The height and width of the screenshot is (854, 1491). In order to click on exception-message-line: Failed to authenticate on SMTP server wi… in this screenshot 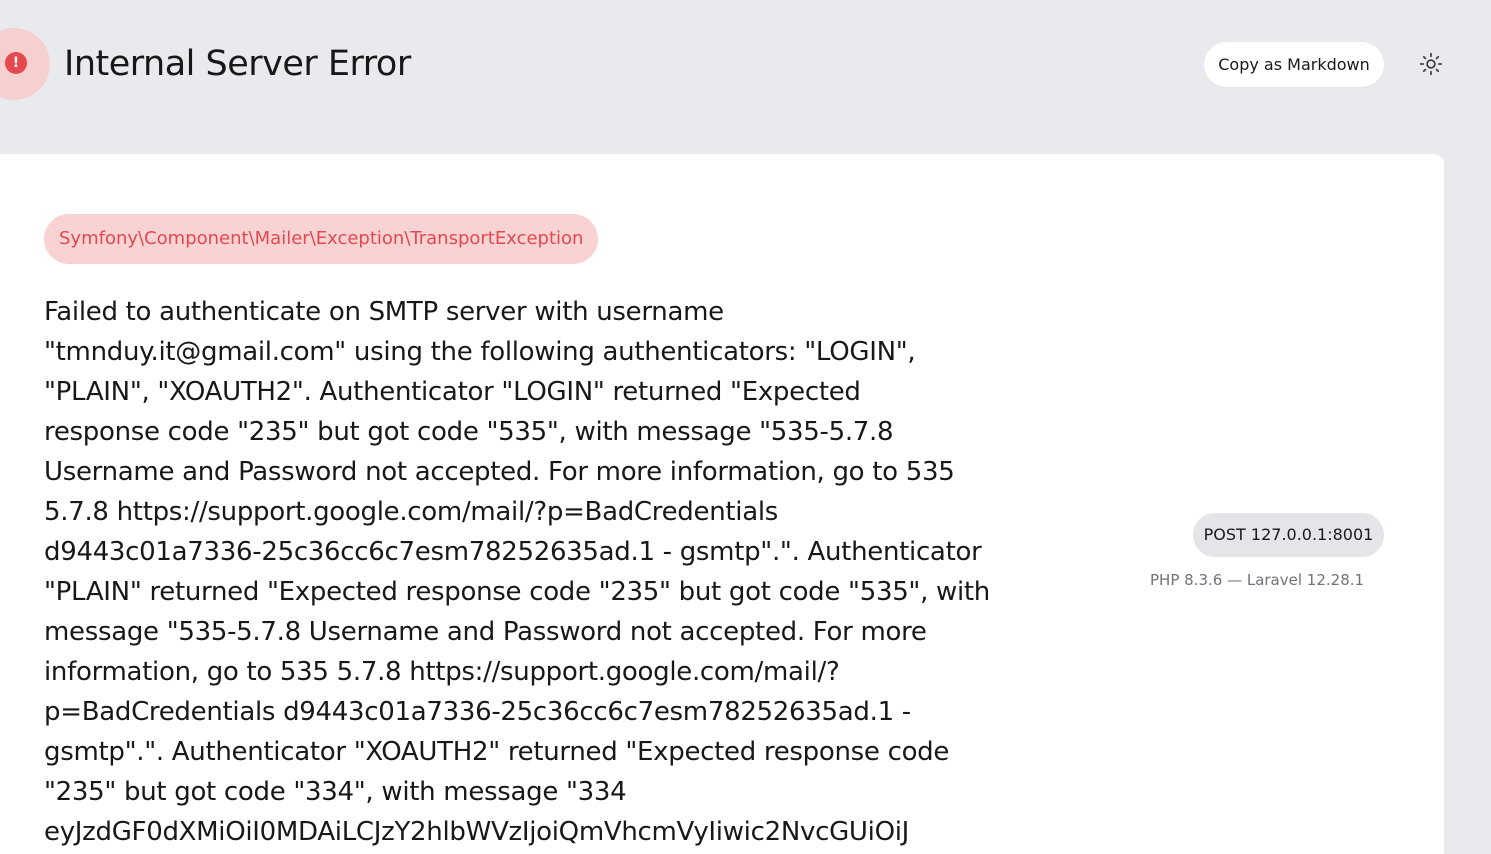, I will do `click(384, 312)`.